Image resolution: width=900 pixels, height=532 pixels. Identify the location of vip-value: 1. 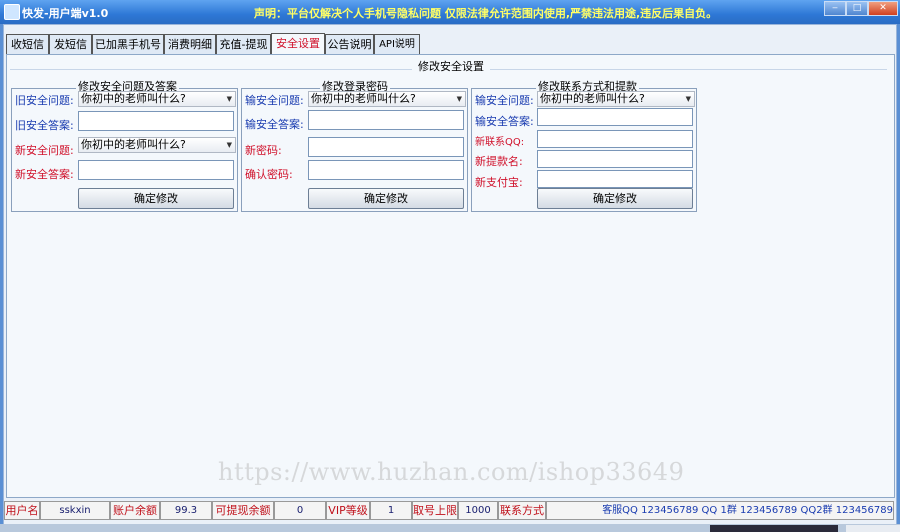
(391, 510).